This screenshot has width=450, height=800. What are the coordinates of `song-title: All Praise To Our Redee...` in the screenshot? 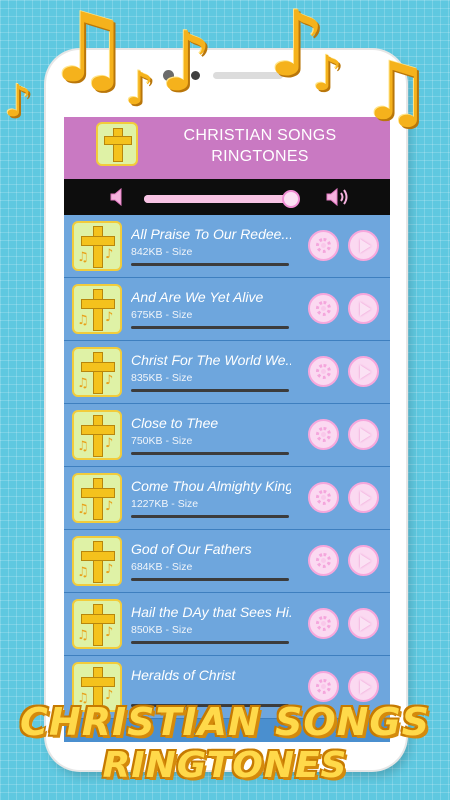 It's located at (211, 234).